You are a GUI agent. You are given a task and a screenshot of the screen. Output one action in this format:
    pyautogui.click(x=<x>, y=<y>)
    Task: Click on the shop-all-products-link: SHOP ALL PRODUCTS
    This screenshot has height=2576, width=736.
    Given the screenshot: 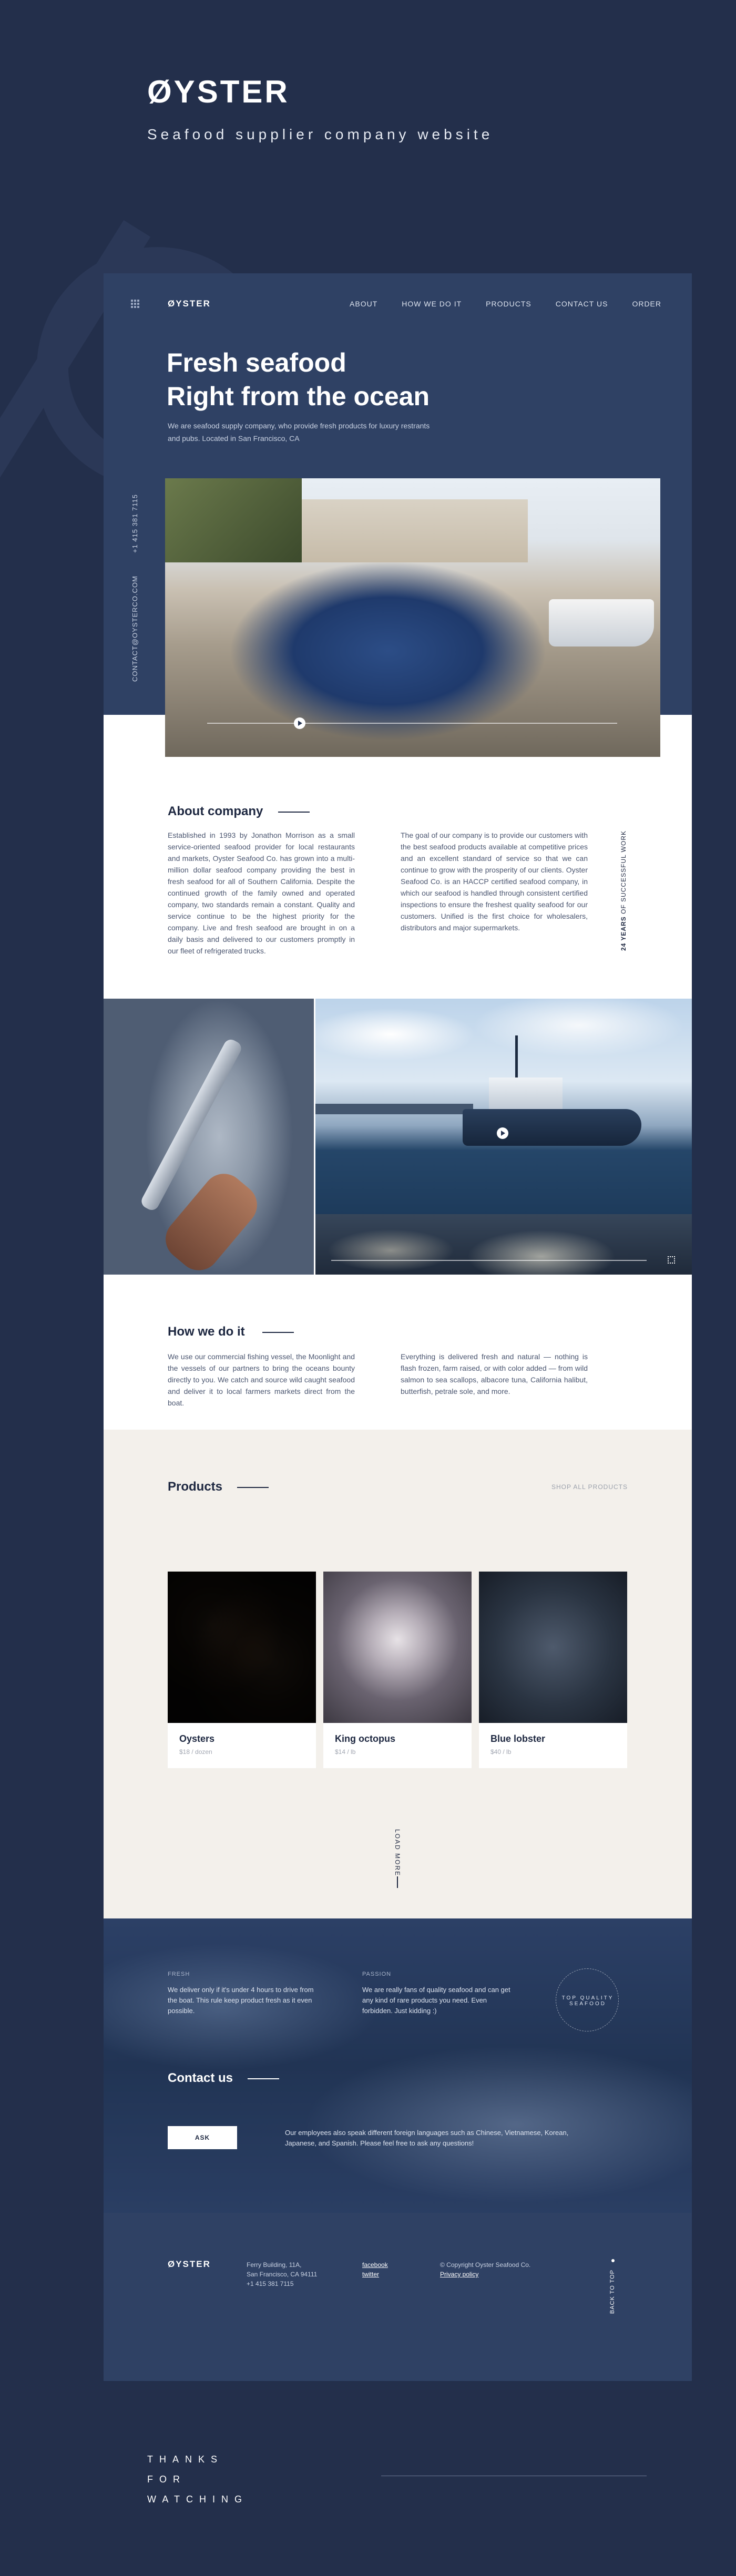 What is the action you would take?
    pyautogui.click(x=589, y=1487)
    